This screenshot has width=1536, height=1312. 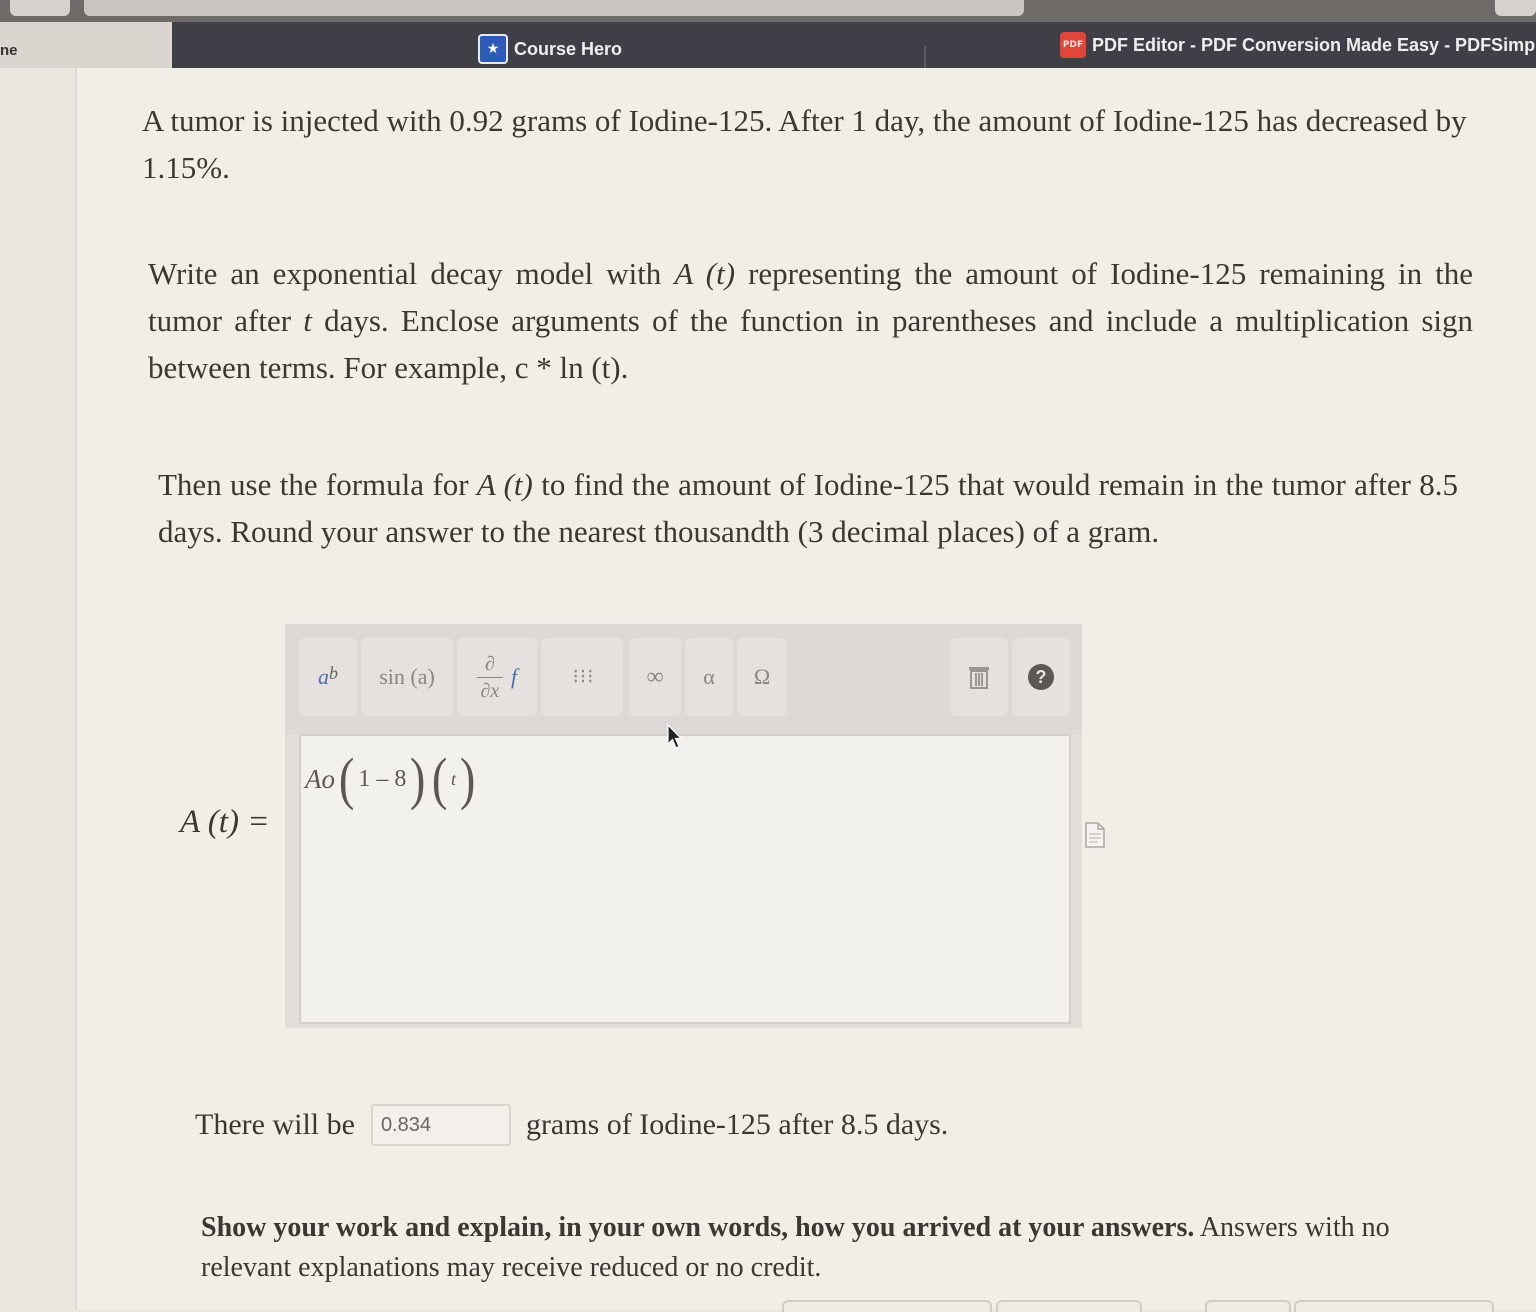 What do you see at coordinates (489, 677) in the screenshot?
I see `fraction-bar` at bounding box center [489, 677].